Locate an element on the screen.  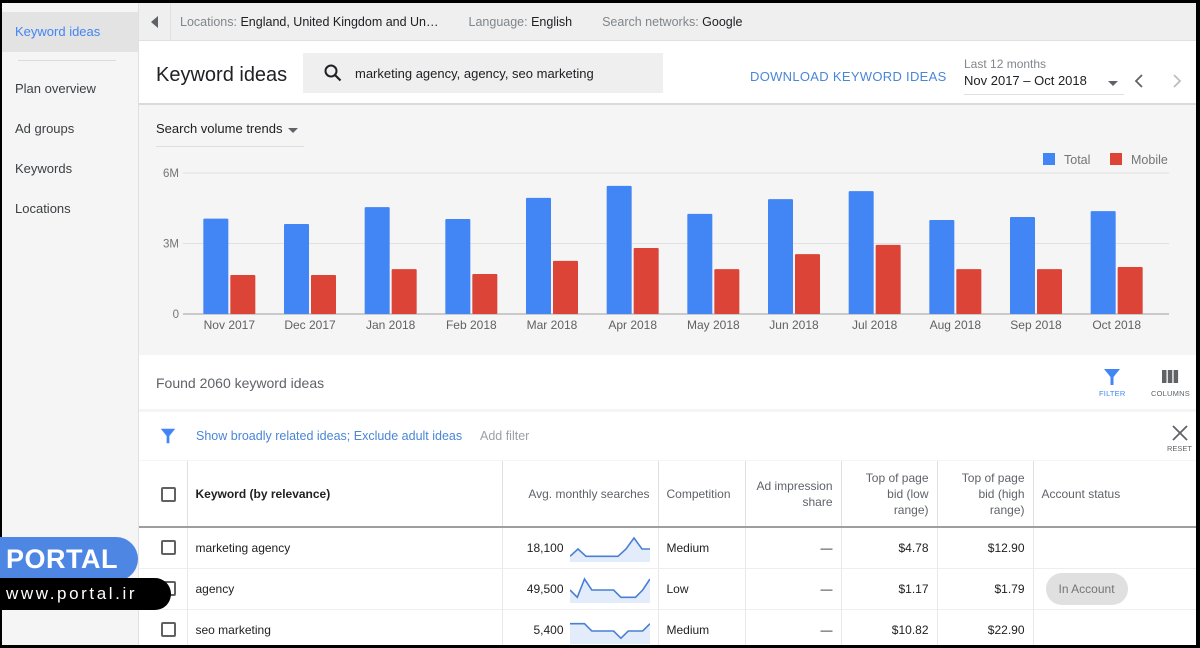
keyword-search-box is located at coordinates (483, 73).